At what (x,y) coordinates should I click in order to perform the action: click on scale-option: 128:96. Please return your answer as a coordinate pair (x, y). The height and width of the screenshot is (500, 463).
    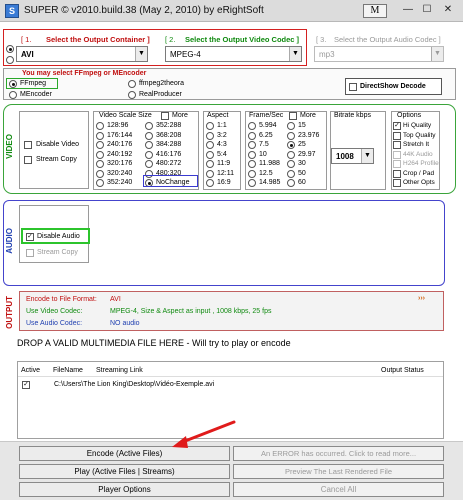
    Looking at the image, I should click on (121, 126).